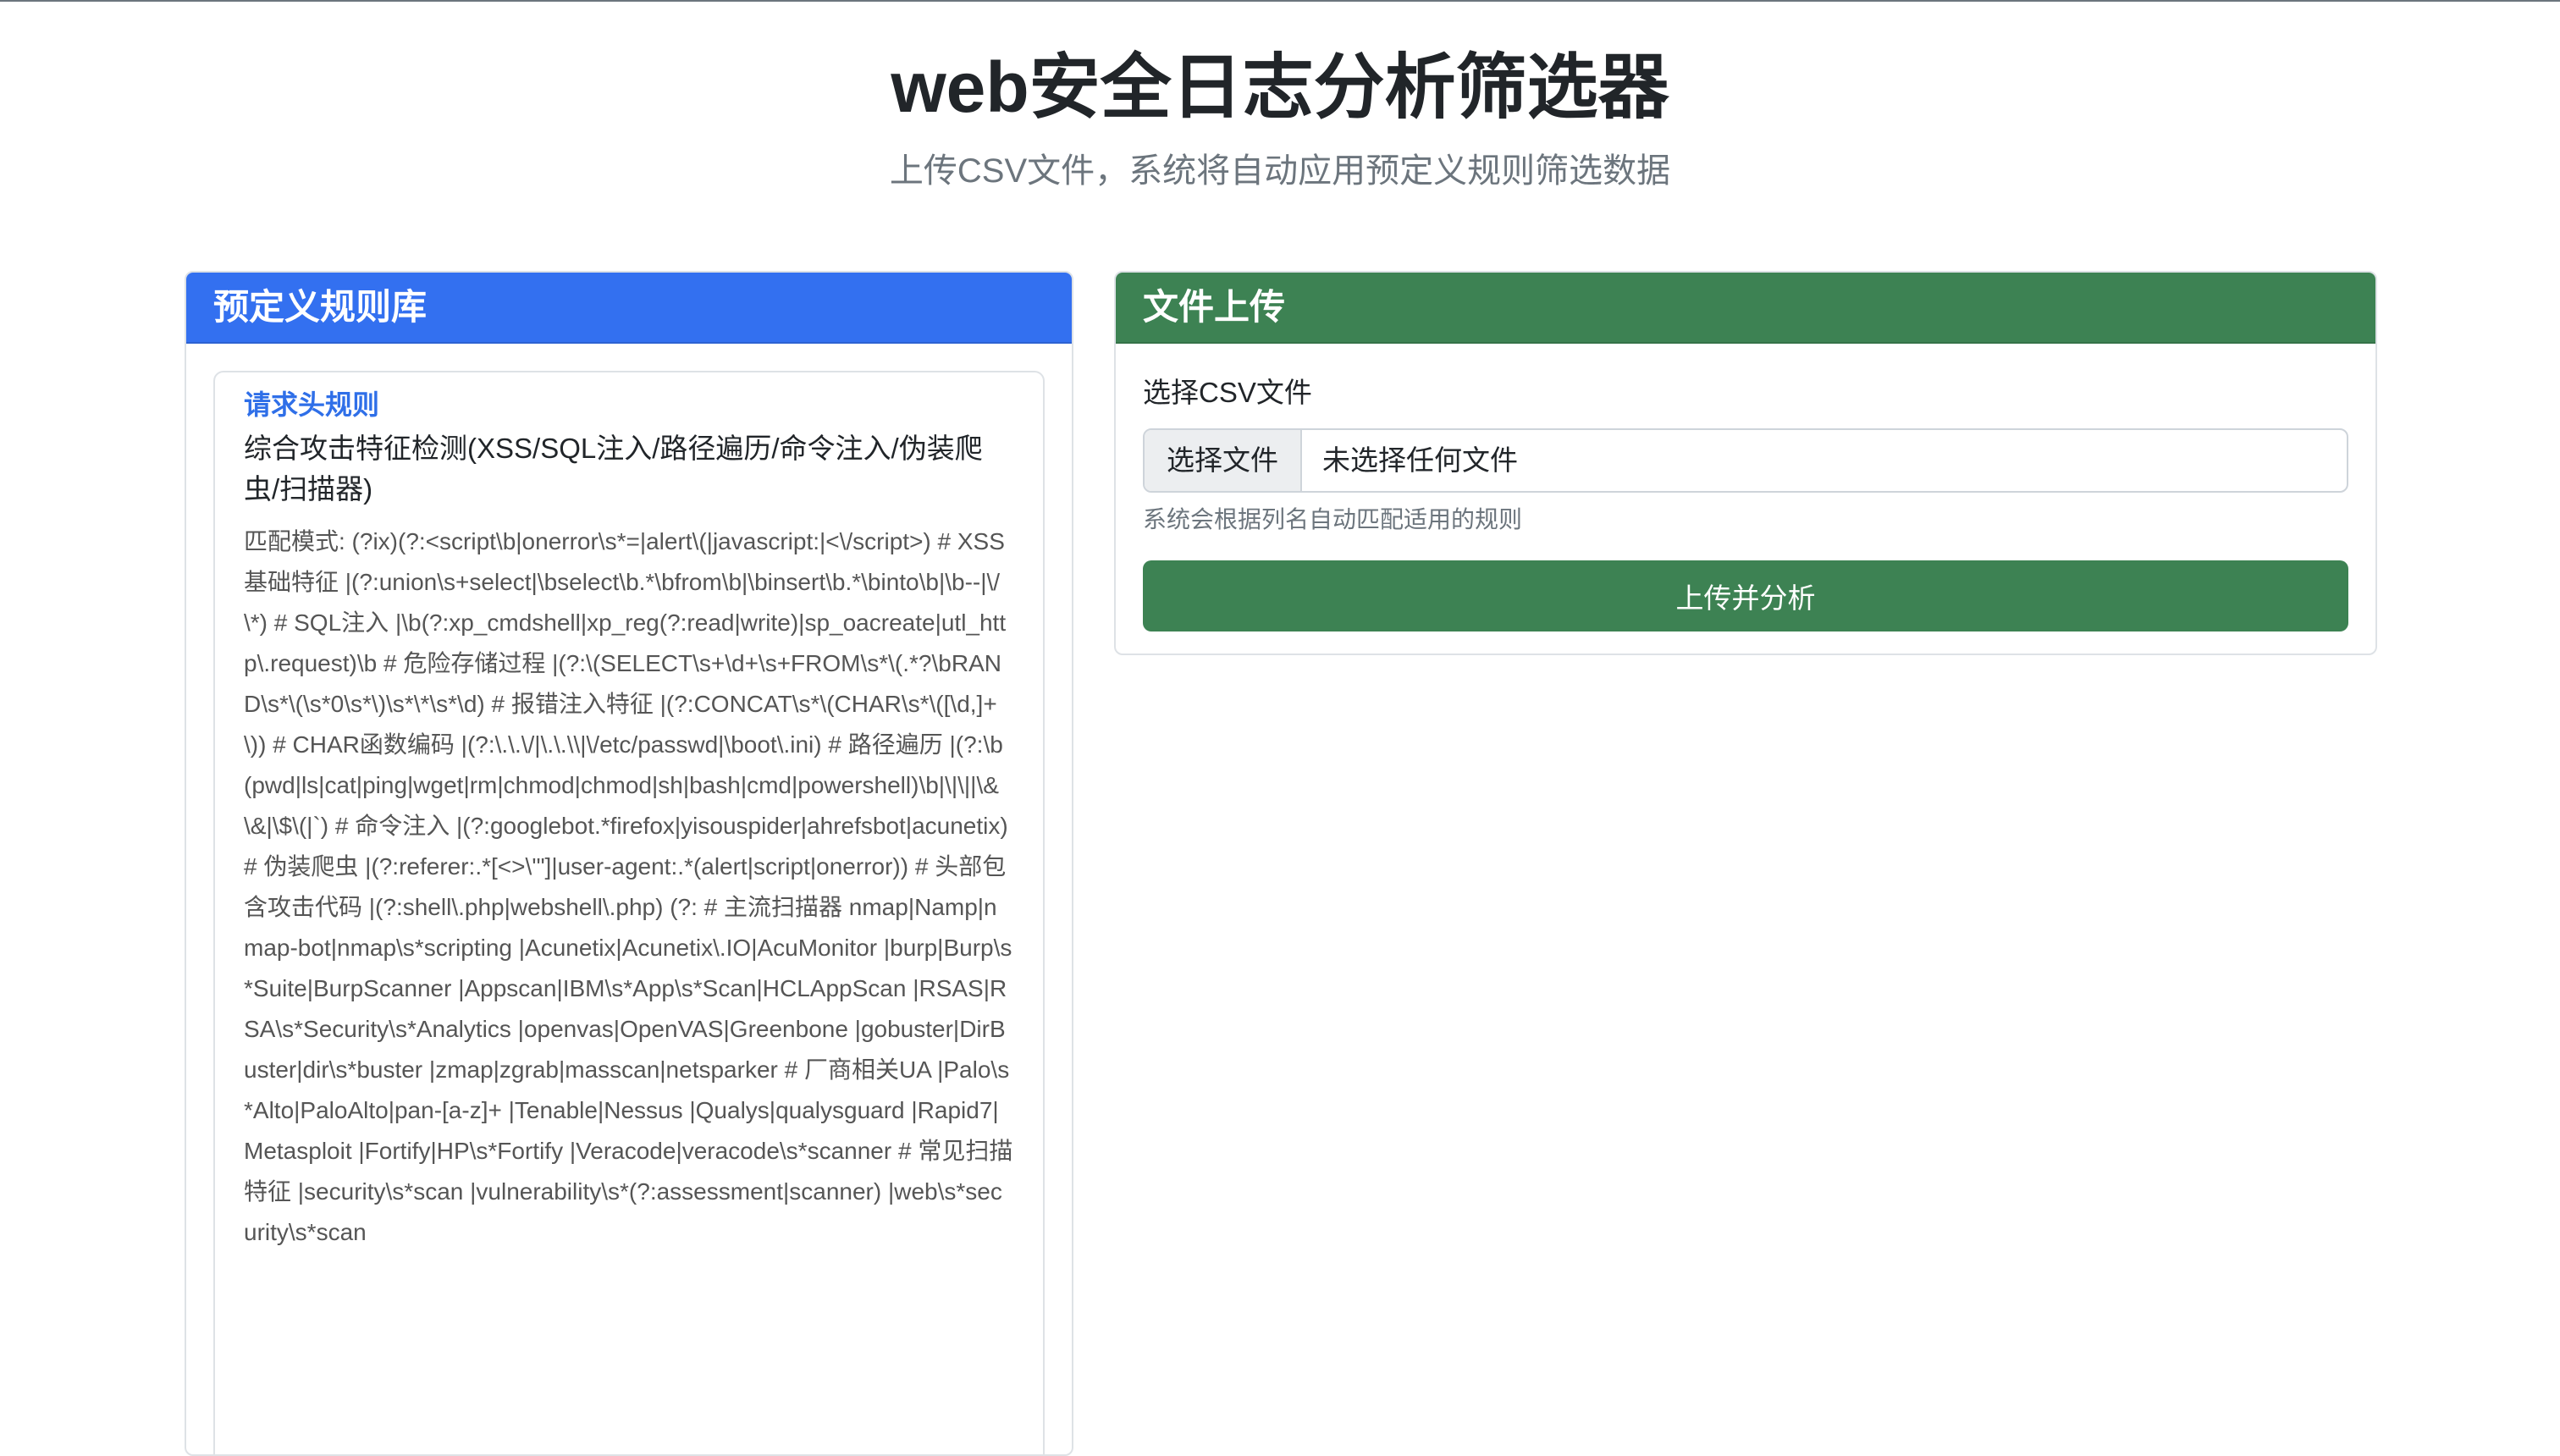 The width and height of the screenshot is (2560, 1456). I want to click on top-border, so click(1280, 1).